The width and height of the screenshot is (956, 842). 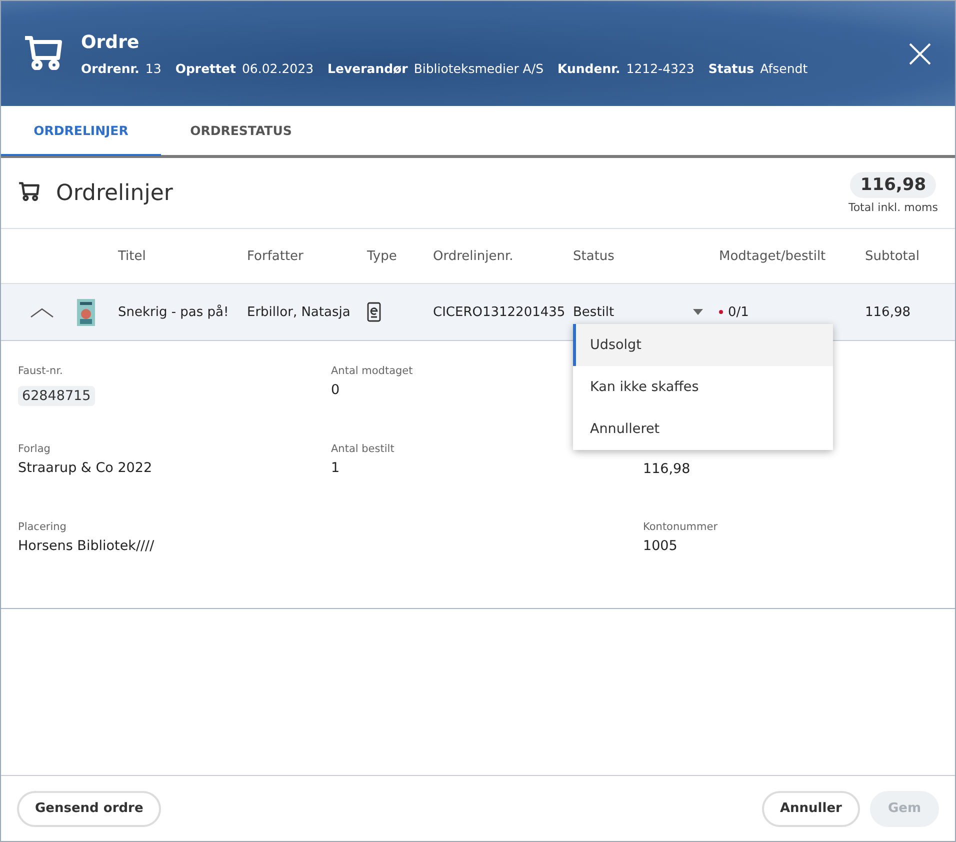 I want to click on meta-value: 1212-4323, so click(x=660, y=68).